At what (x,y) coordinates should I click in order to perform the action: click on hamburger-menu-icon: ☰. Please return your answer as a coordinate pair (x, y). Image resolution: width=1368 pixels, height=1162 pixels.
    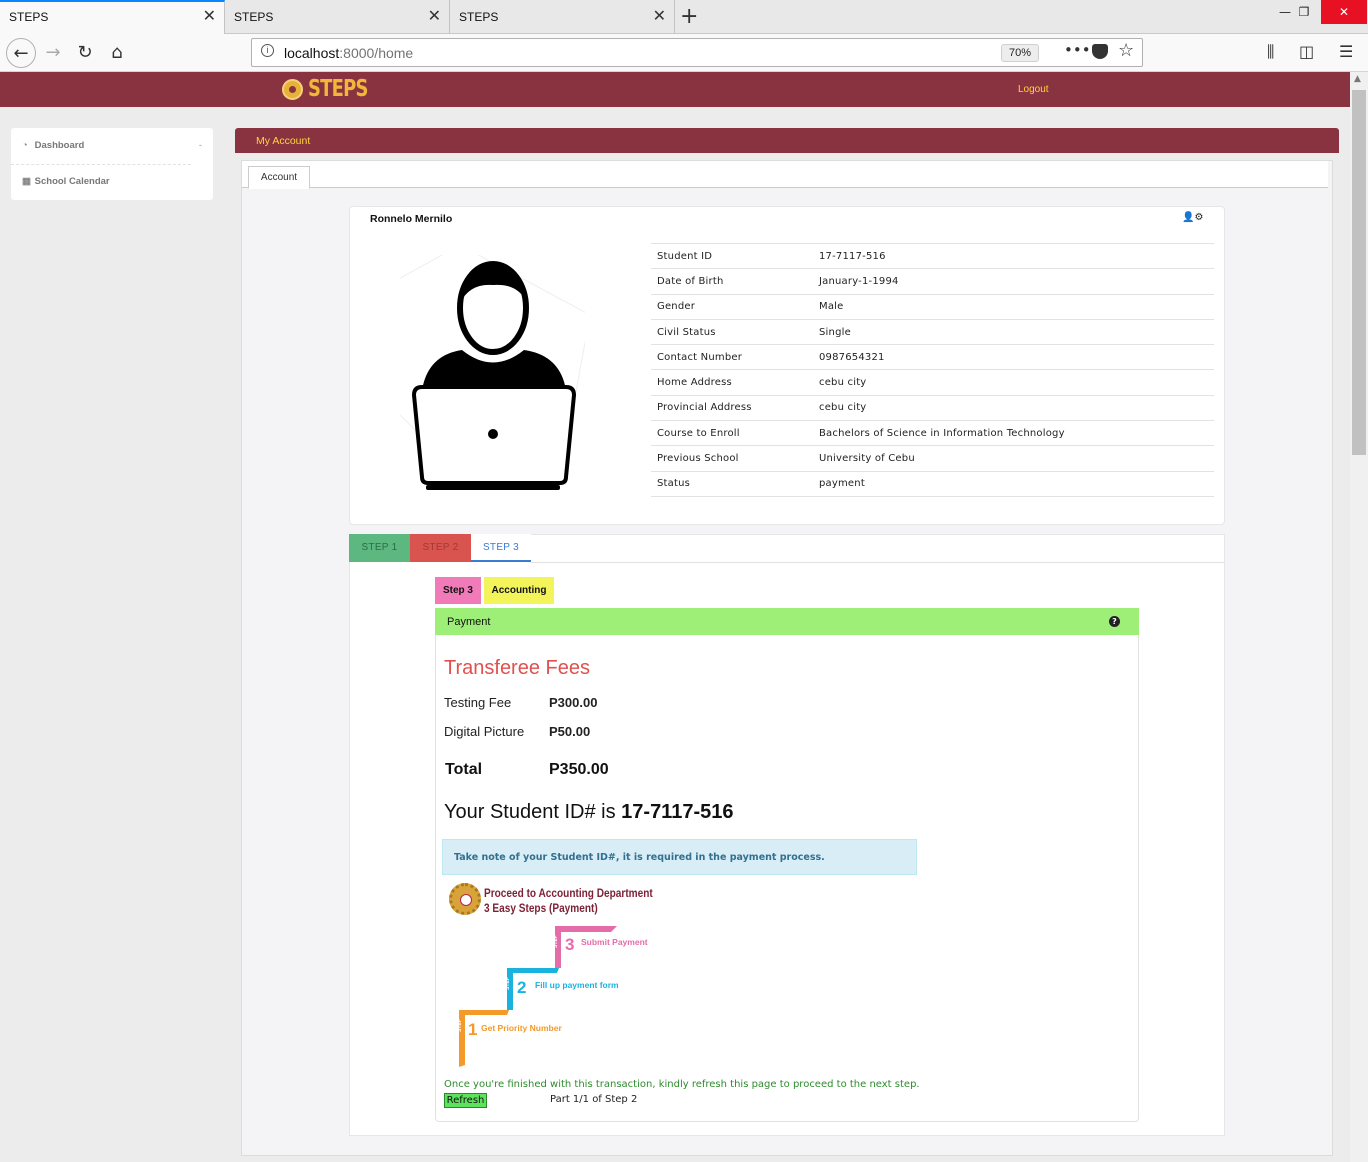
    Looking at the image, I should click on (1346, 51).